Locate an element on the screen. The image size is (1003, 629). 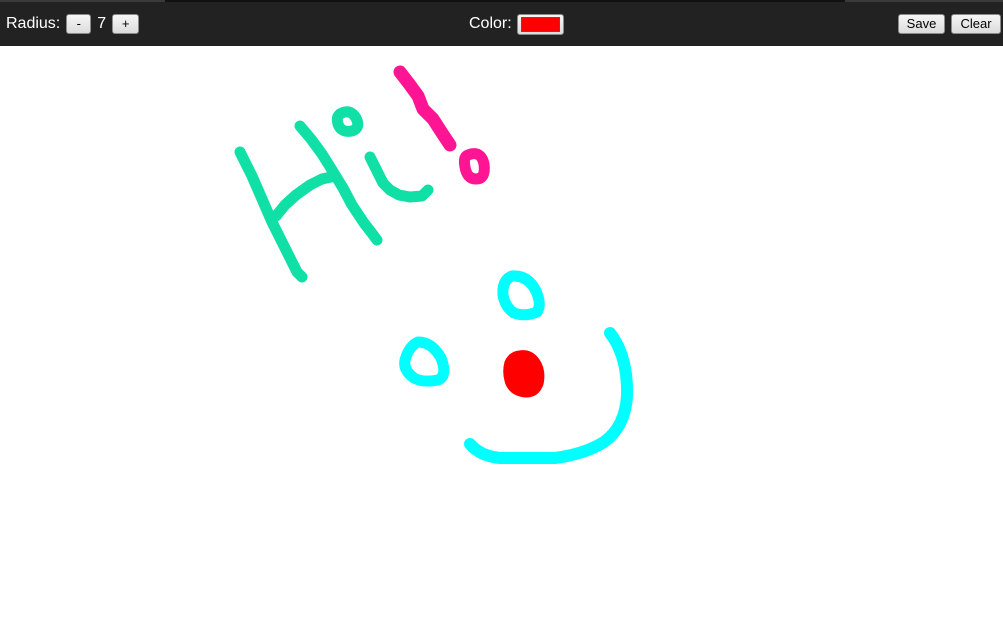
hi-h-crossbar-stroke is located at coordinates (303, 196).